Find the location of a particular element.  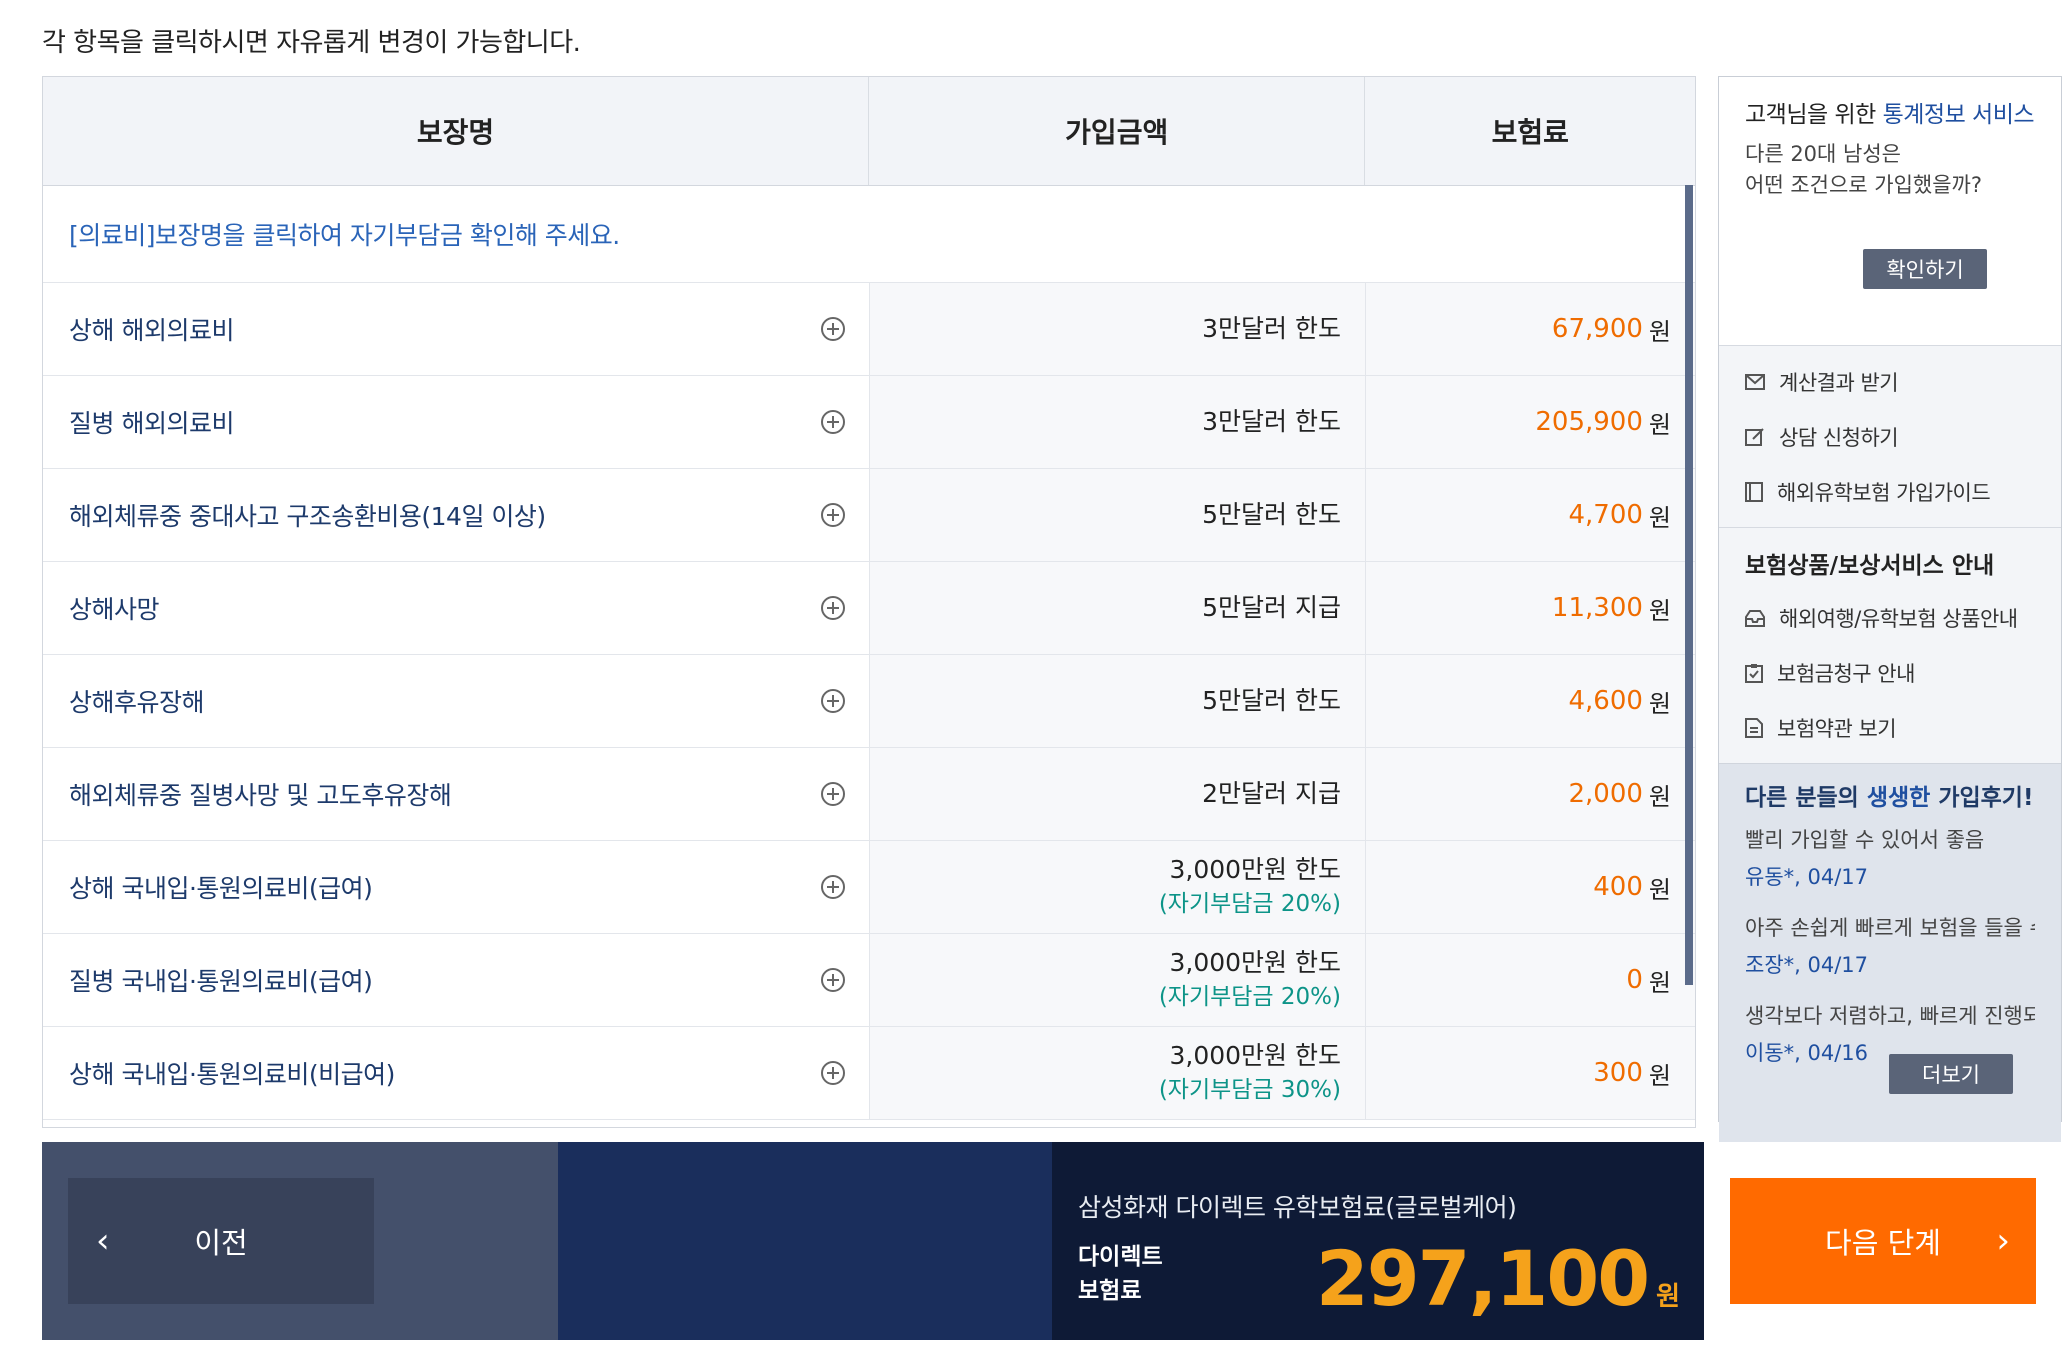

coverage-name-cell: 질병 해외의료비 is located at coordinates (456, 422).